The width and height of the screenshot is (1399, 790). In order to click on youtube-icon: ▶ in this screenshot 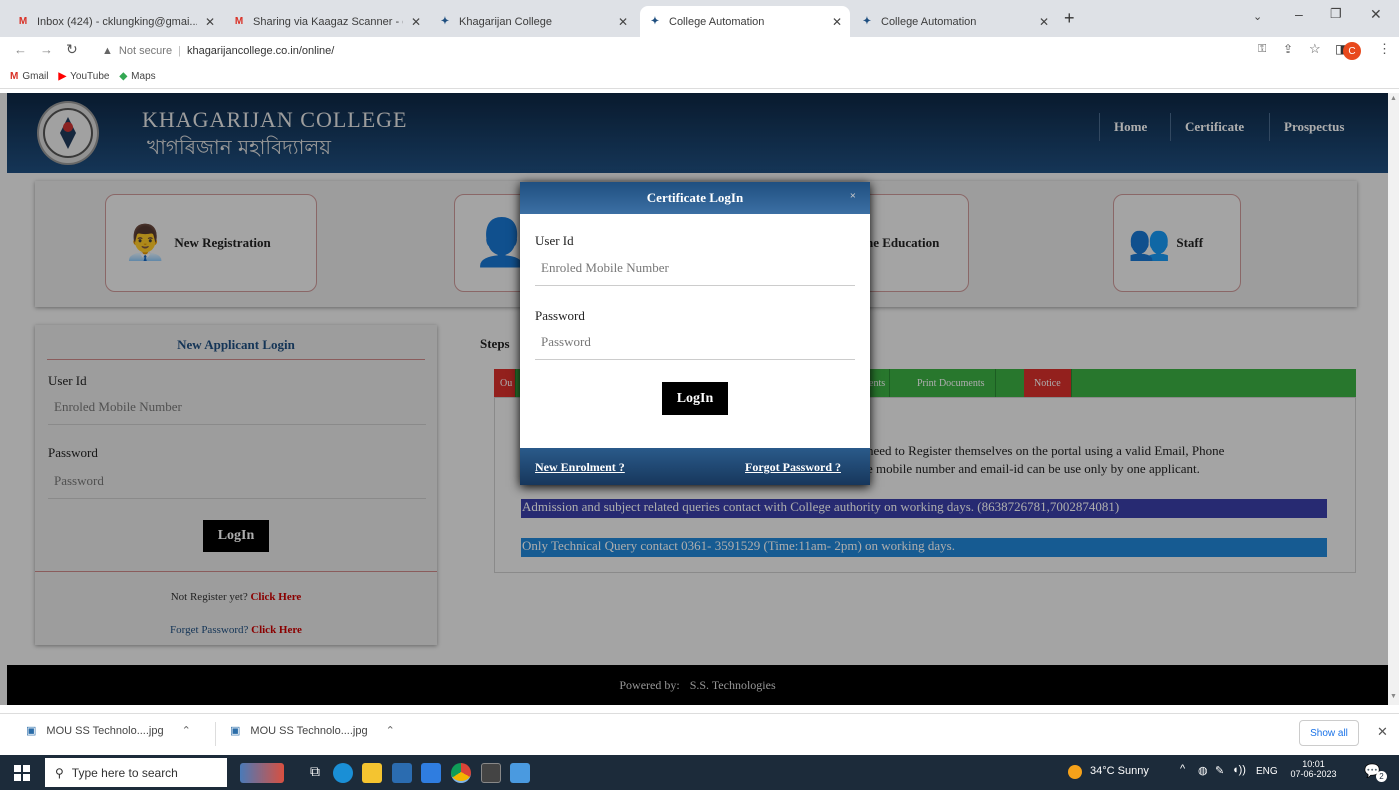, I will do `click(62, 76)`.